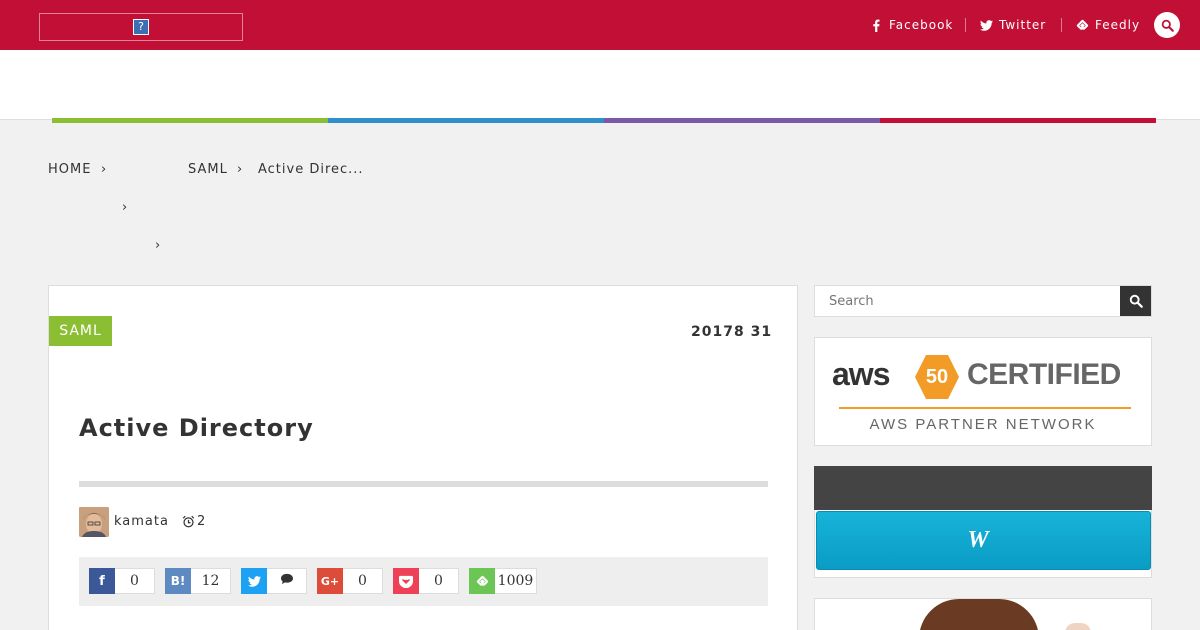 Image resolution: width=1200 pixels, height=630 pixels. I want to click on aws-partner-text: AWS PARTNER NETWORK, so click(983, 424).